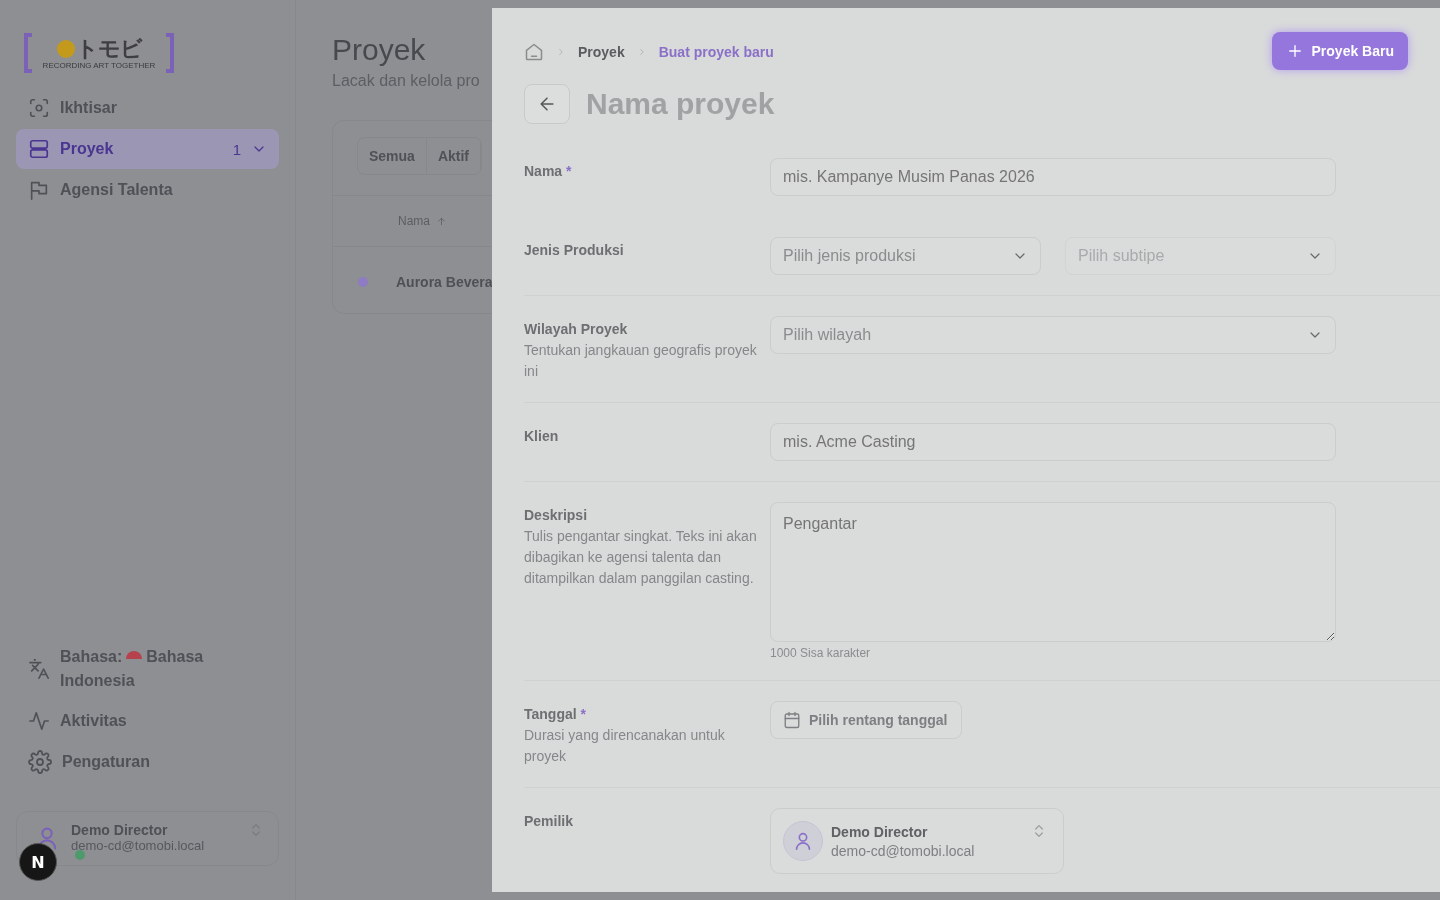  I want to click on filter-tab: Semua, so click(392, 156).